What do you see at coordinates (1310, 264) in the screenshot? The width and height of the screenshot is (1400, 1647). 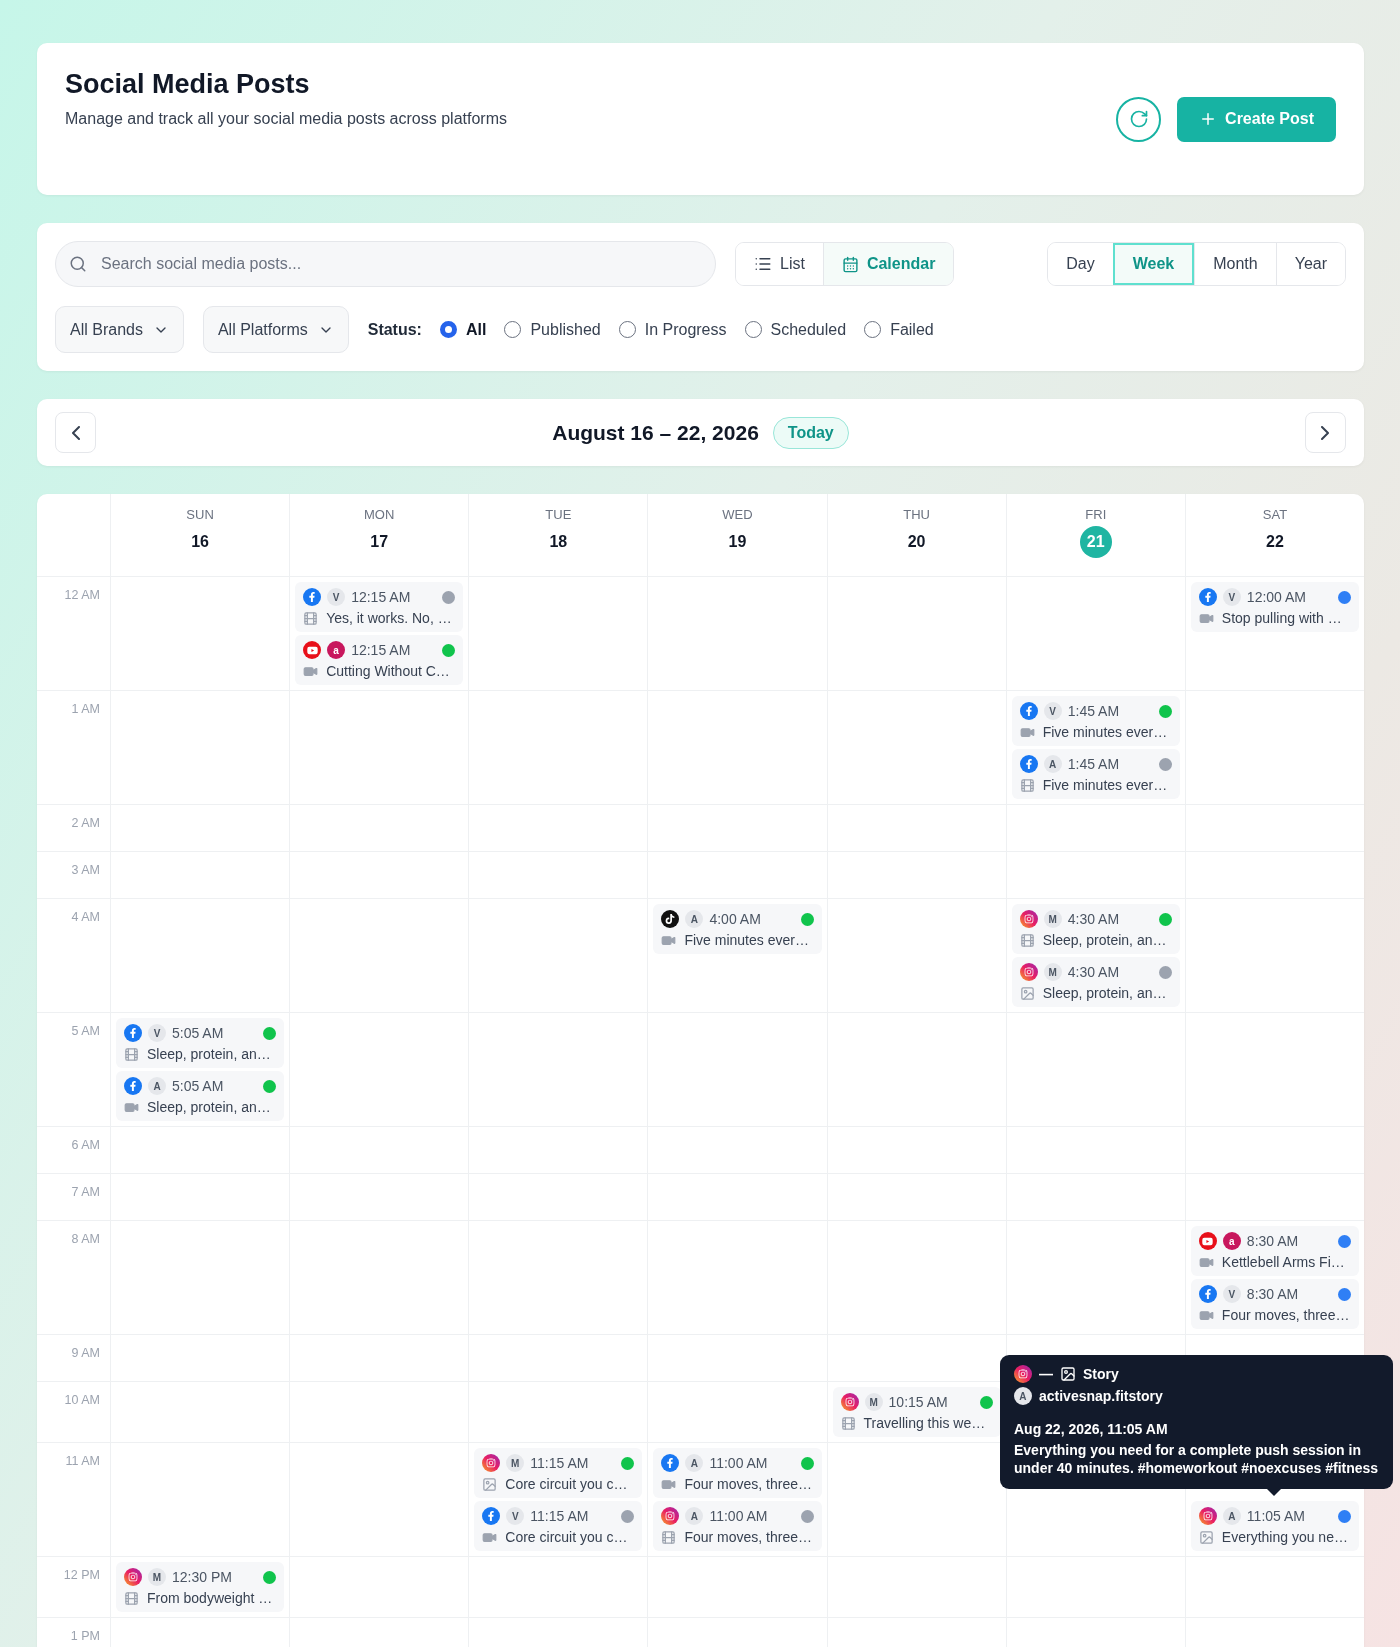 I see `range-tab: Year` at bounding box center [1310, 264].